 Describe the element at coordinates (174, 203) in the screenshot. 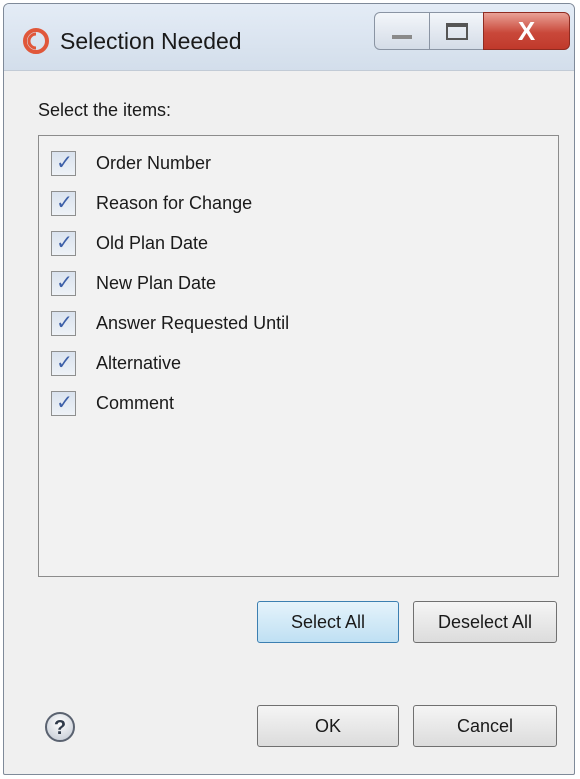

I see `item-label: Reason for Change` at that location.